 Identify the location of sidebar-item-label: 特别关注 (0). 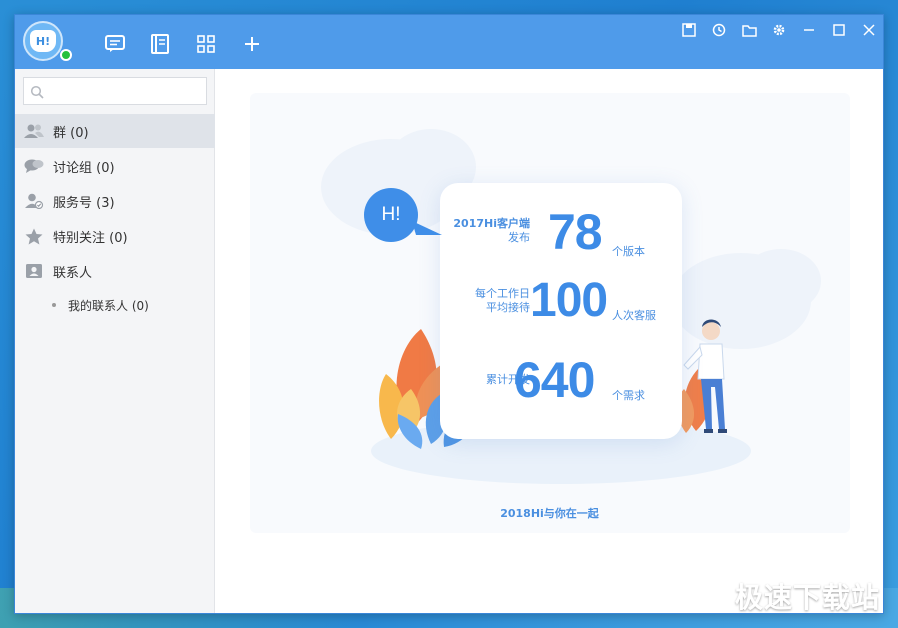
(90, 238).